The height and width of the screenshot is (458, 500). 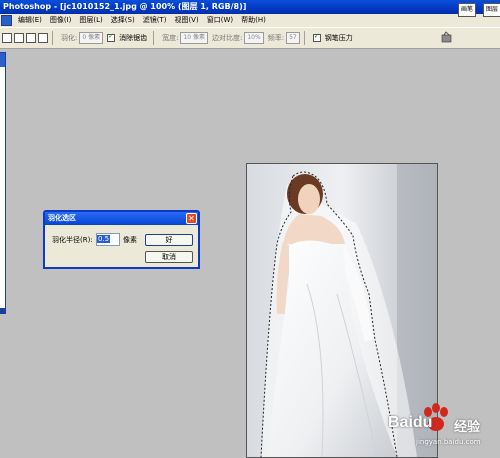 What do you see at coordinates (186, 20) in the screenshot?
I see `menu-view: 视图(V)` at bounding box center [186, 20].